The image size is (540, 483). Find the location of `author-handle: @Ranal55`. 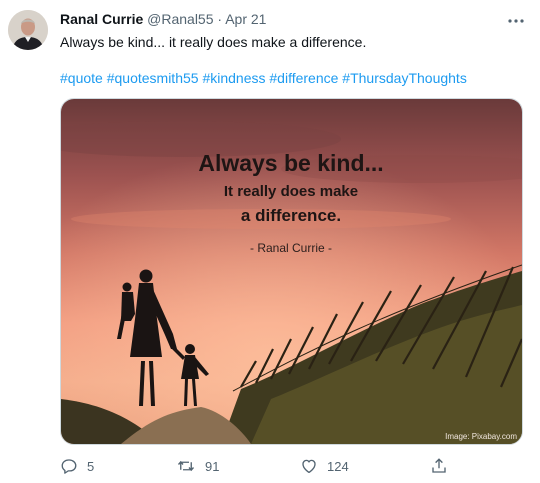

author-handle: @Ranal55 is located at coordinates (180, 19).